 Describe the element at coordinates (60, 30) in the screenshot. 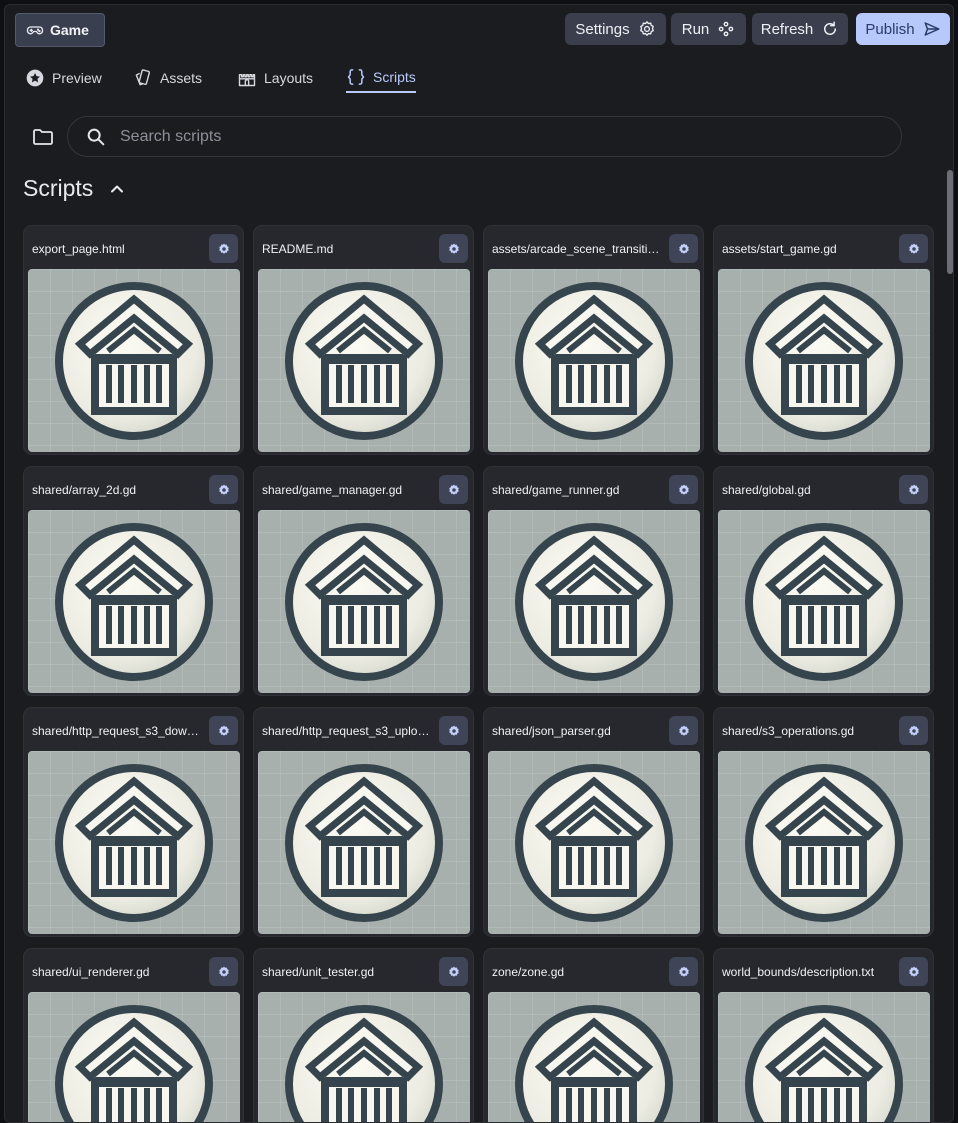

I see `game-menu-button: Game` at that location.